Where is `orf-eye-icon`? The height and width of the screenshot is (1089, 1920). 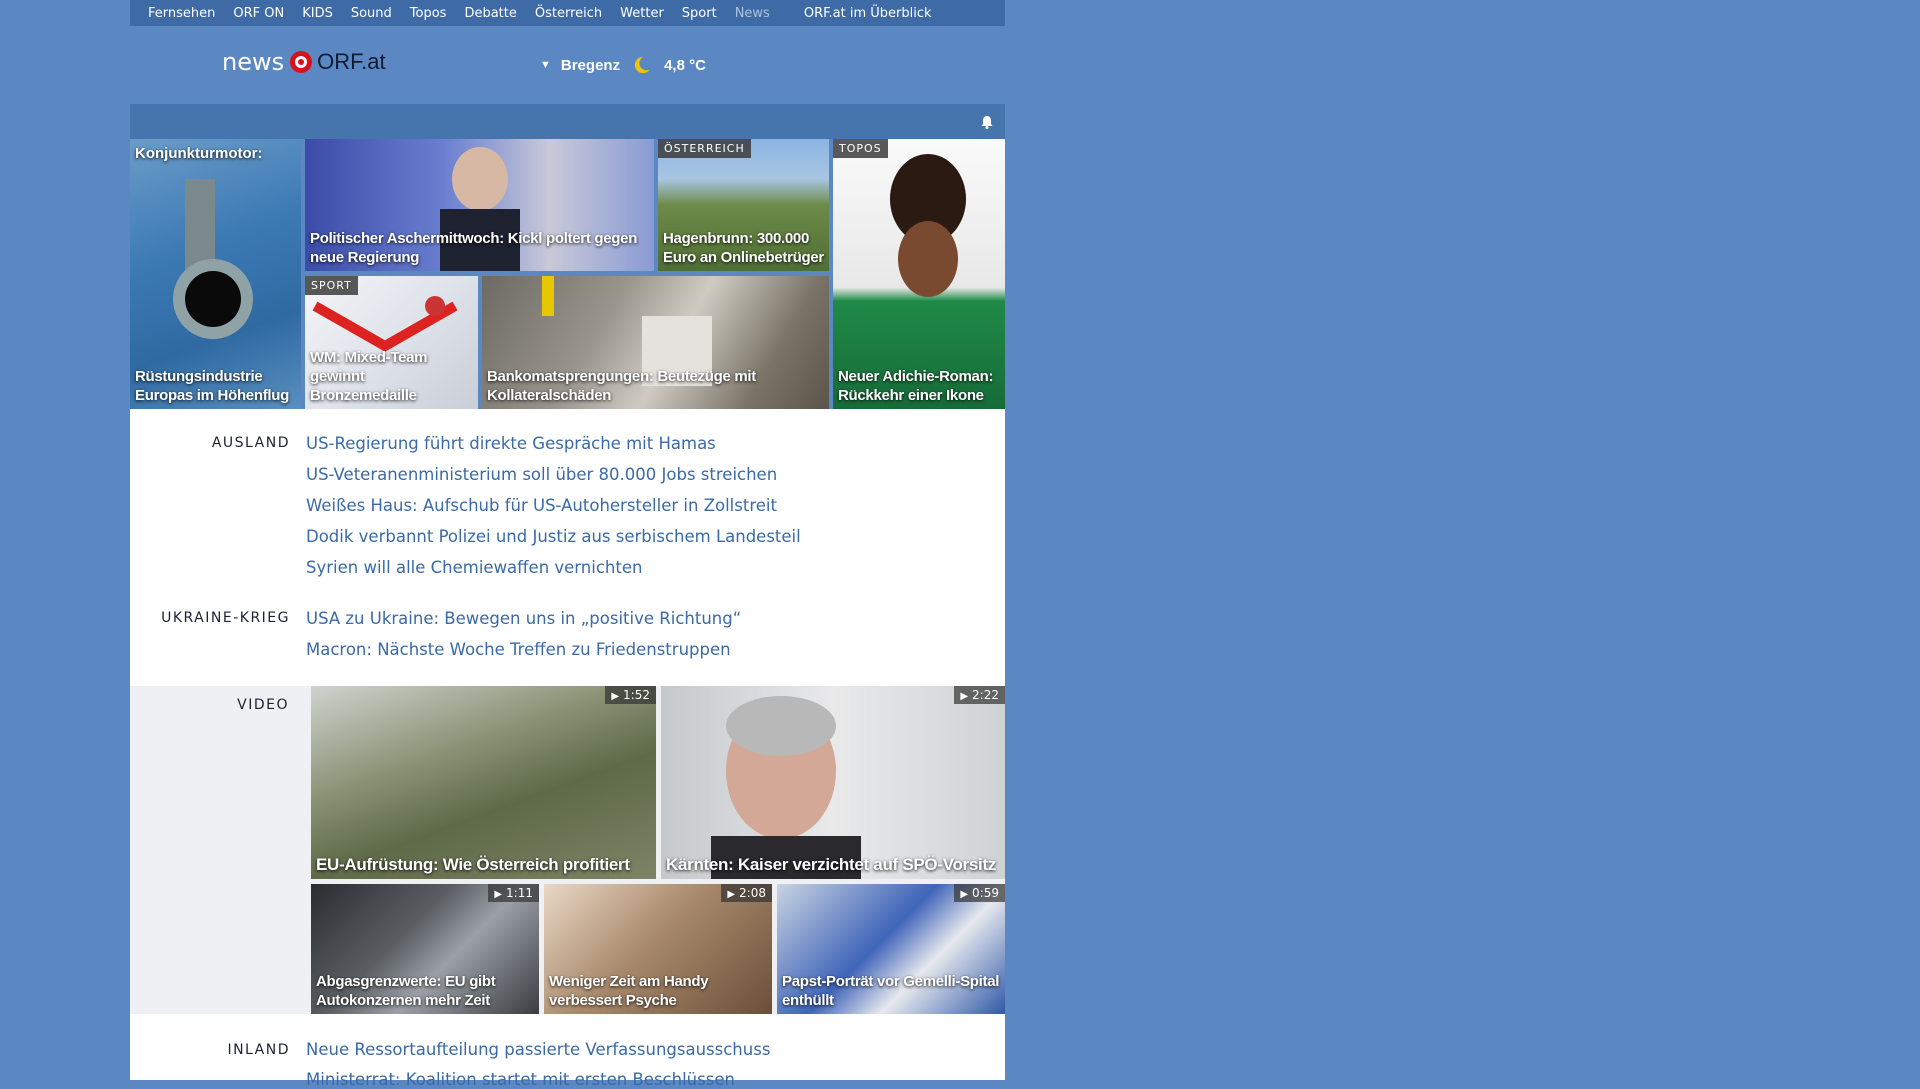
orf-eye-icon is located at coordinates (301, 62).